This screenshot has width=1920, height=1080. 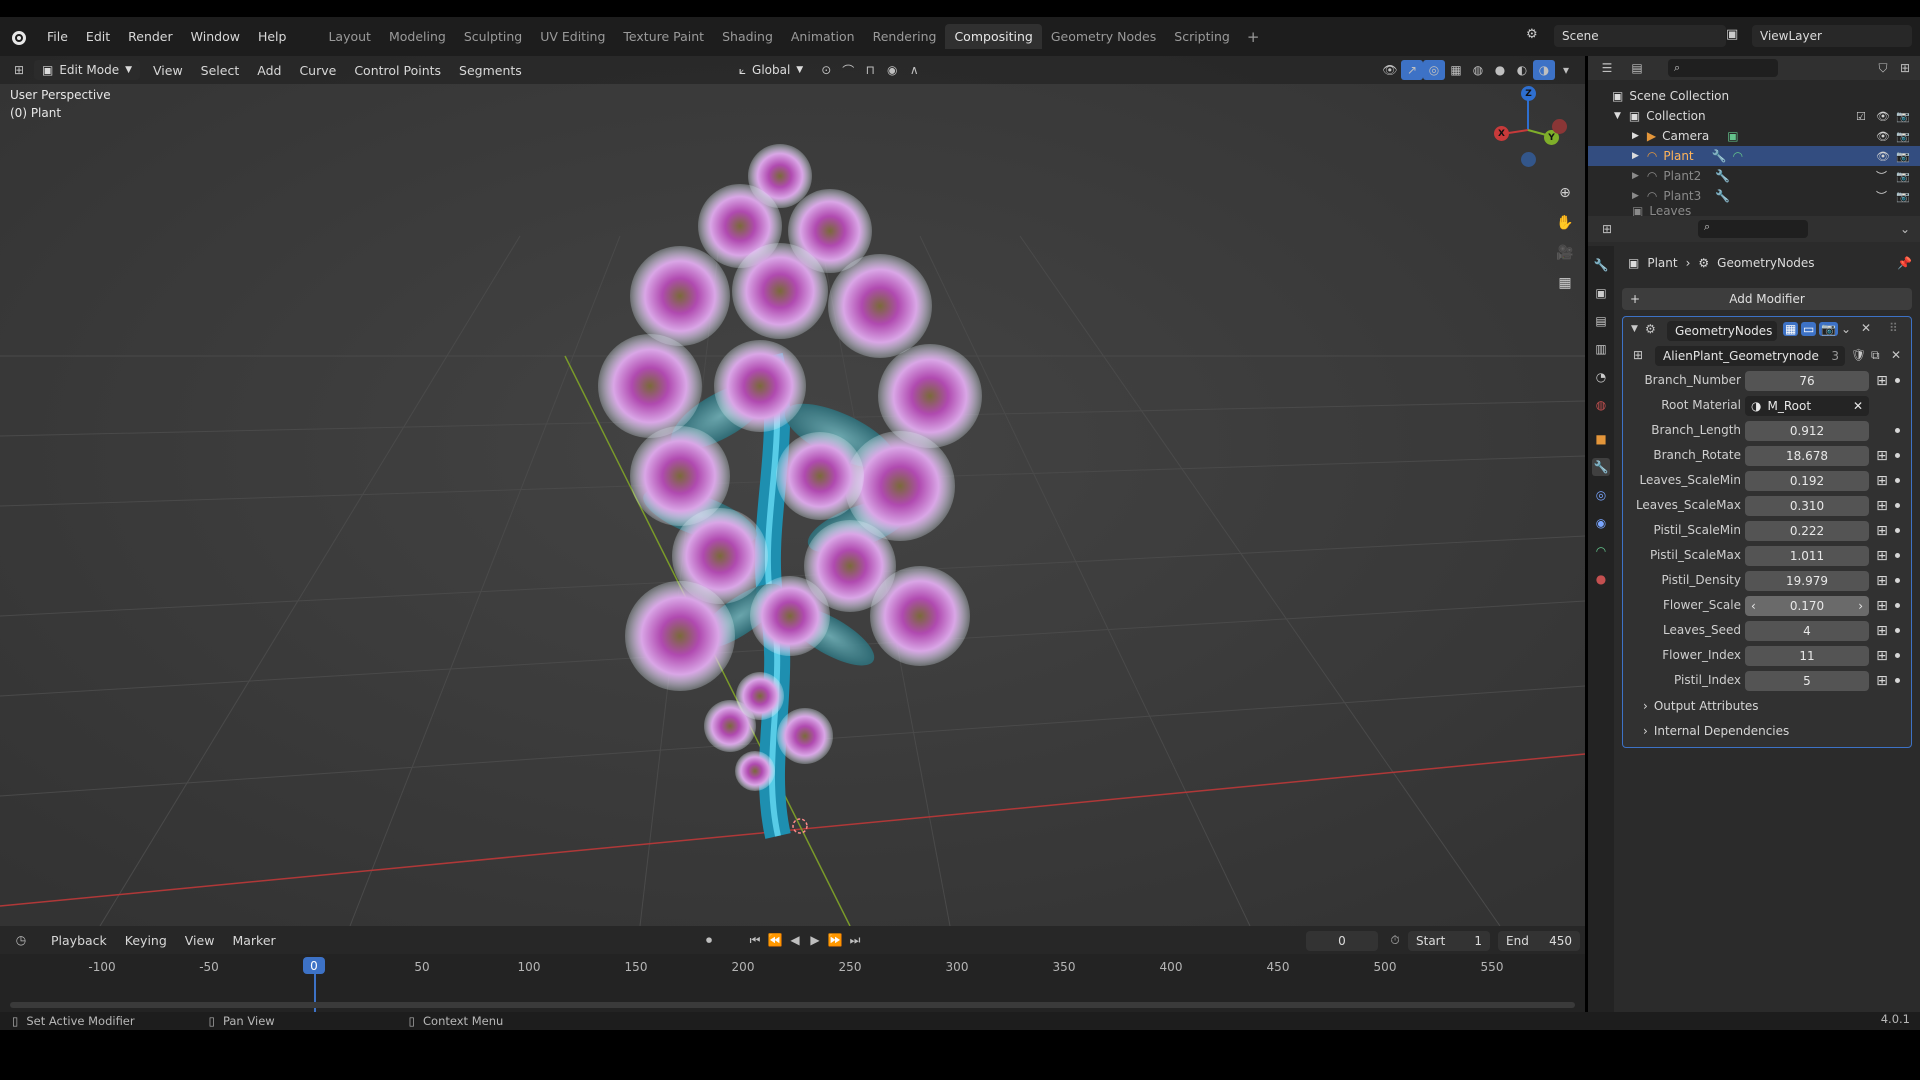 What do you see at coordinates (823, 36) in the screenshot?
I see `tab-animation: Animation` at bounding box center [823, 36].